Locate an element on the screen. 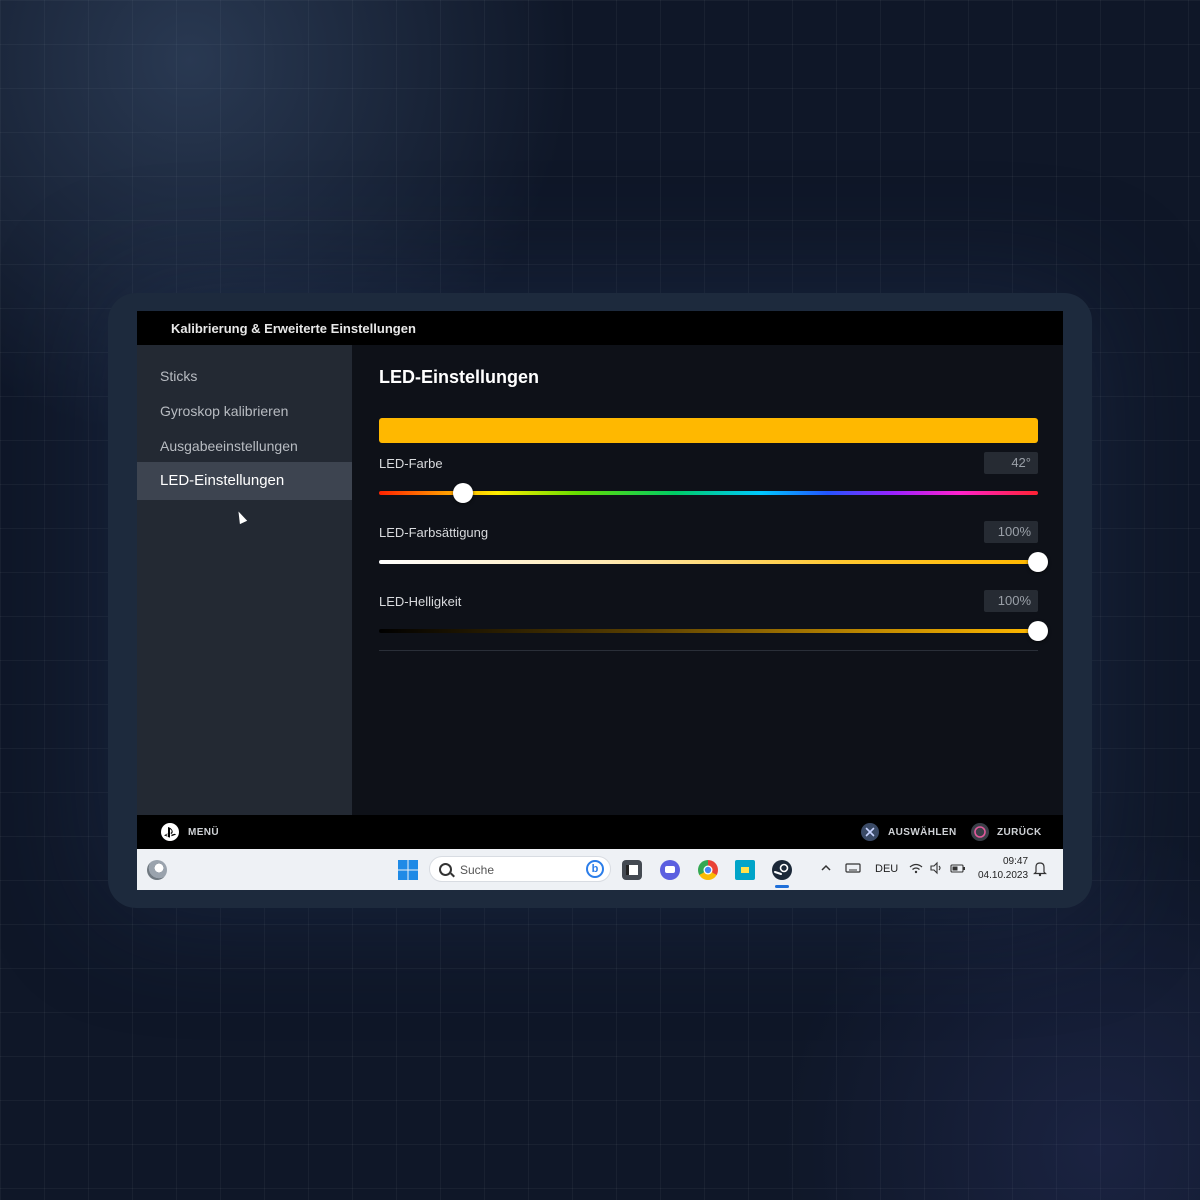  chevron-up-icon is located at coordinates (826, 868).